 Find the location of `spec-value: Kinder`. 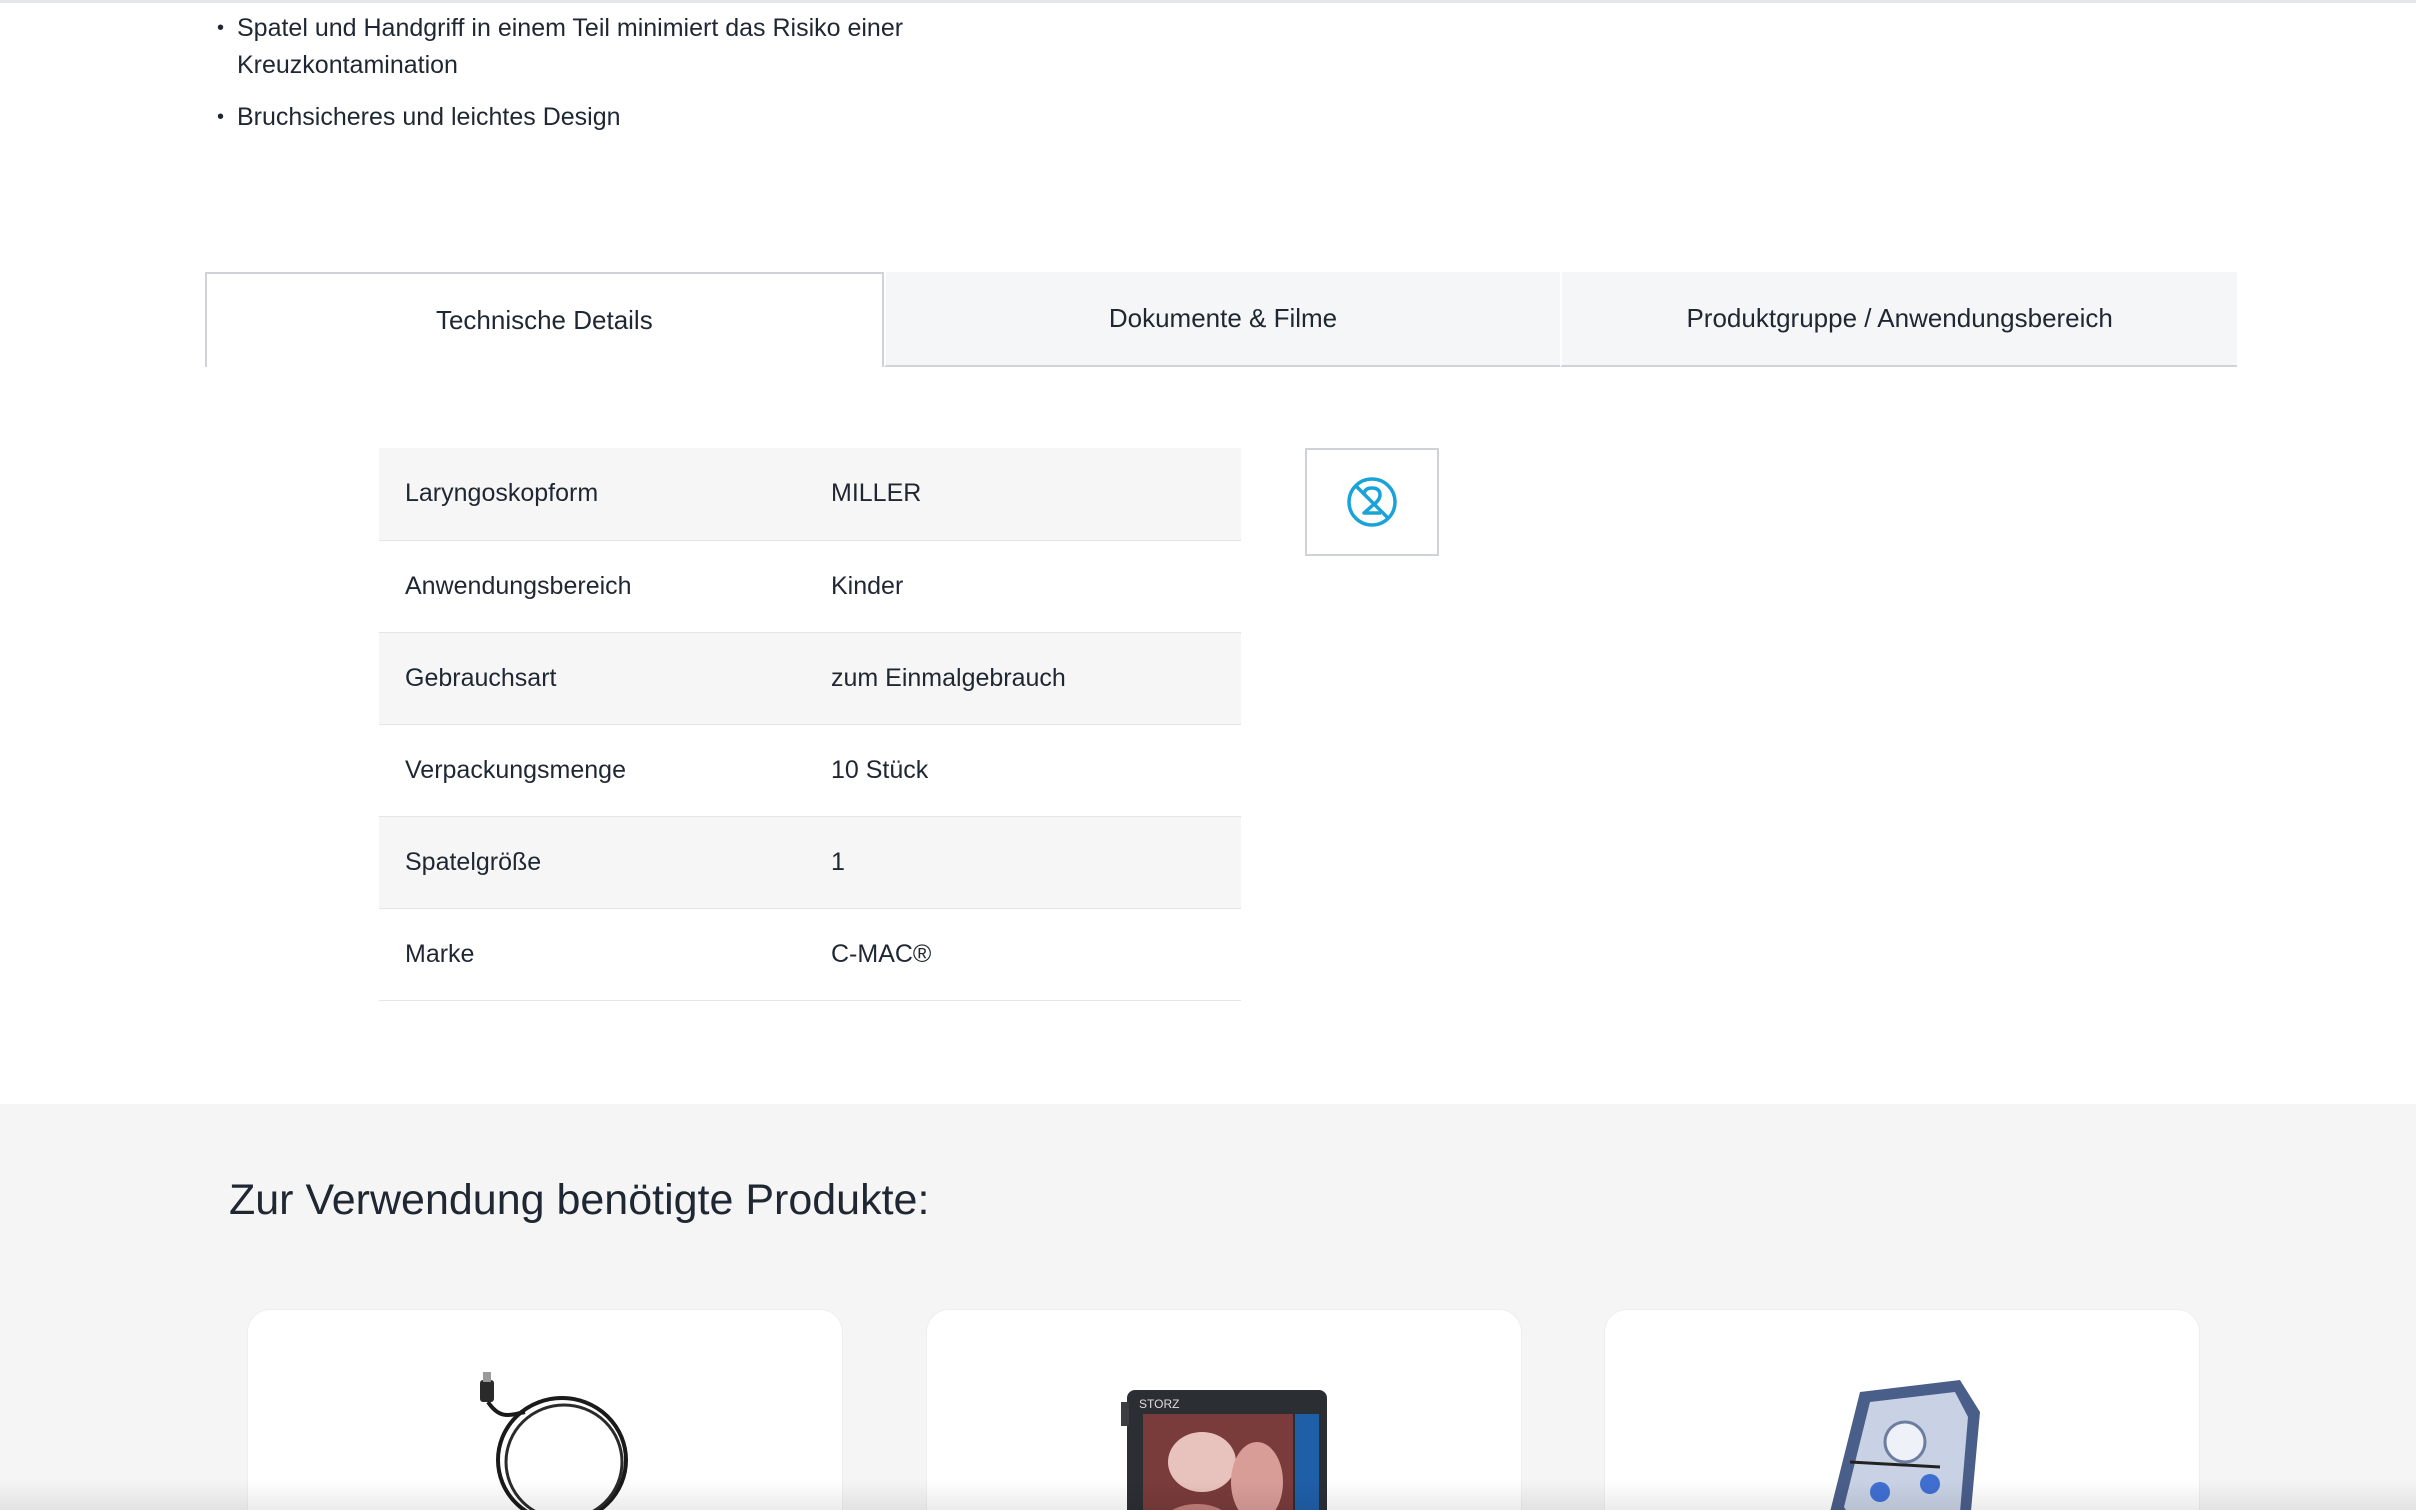

spec-value: Kinder is located at coordinates (1023, 586).